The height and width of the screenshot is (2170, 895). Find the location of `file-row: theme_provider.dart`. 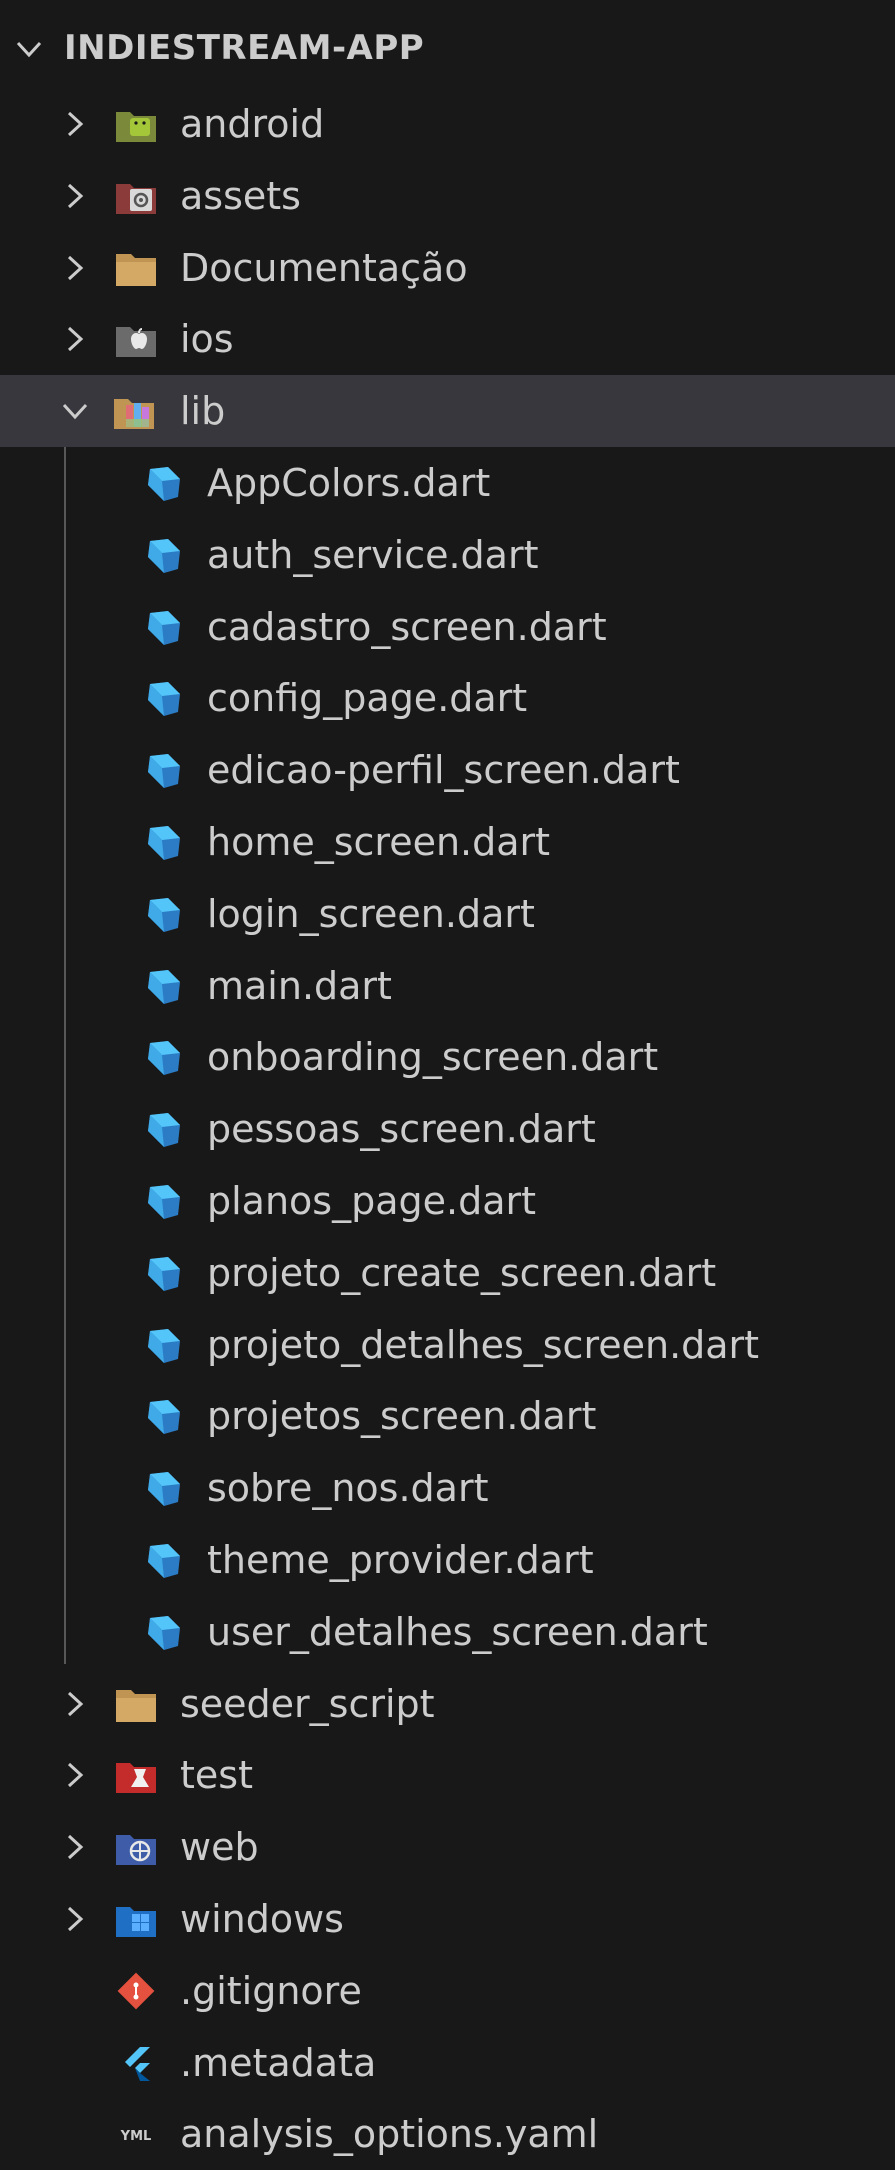

file-row: theme_provider.dart is located at coordinates (447, 1560).